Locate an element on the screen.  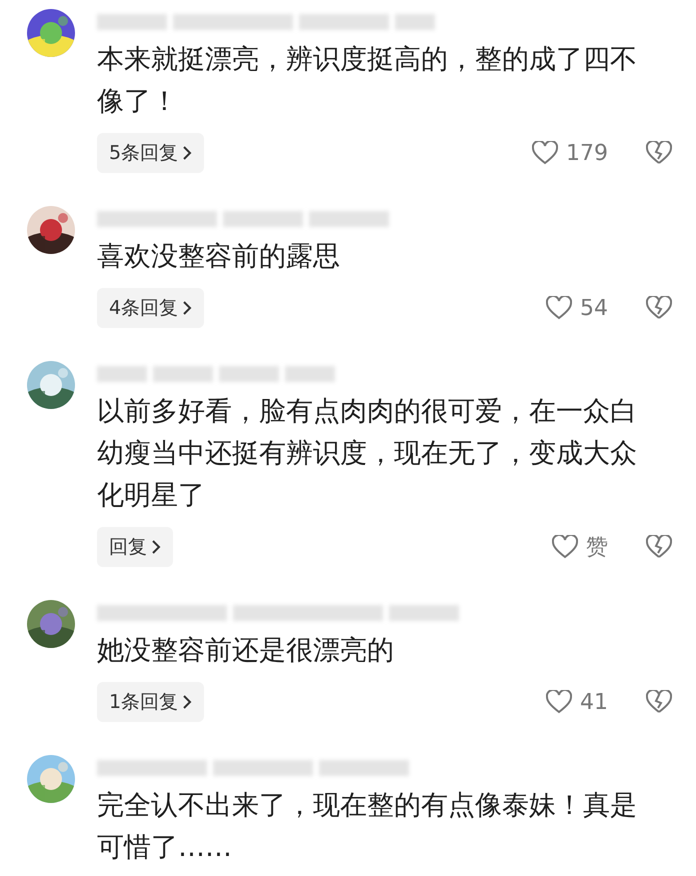
comment-text: 喜欢没整容前的露思 is located at coordinates (219, 257).